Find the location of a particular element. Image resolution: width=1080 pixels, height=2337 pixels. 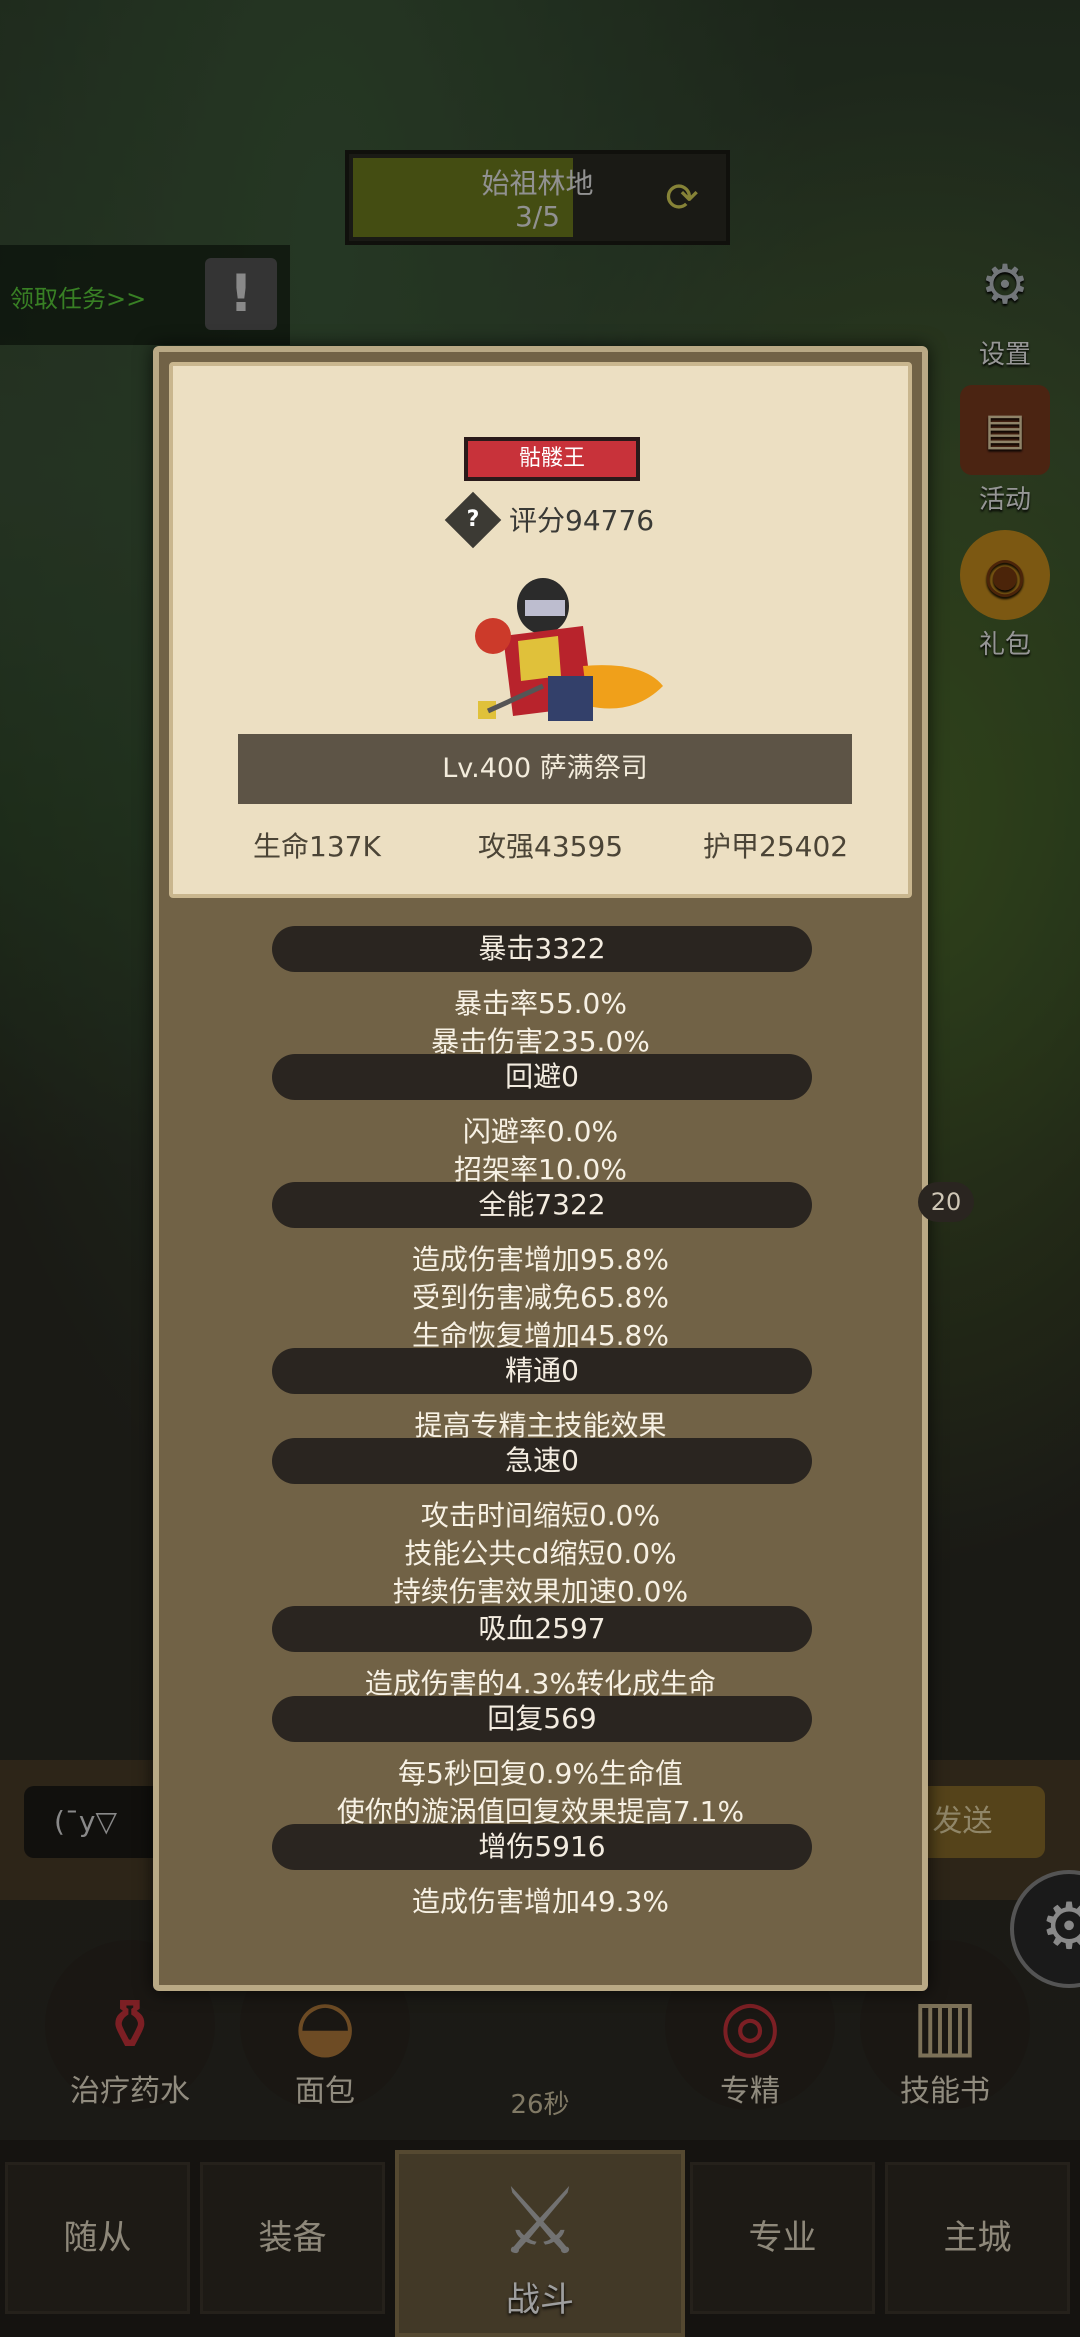

character-title: 骷髅王 is located at coordinates (552, 459).